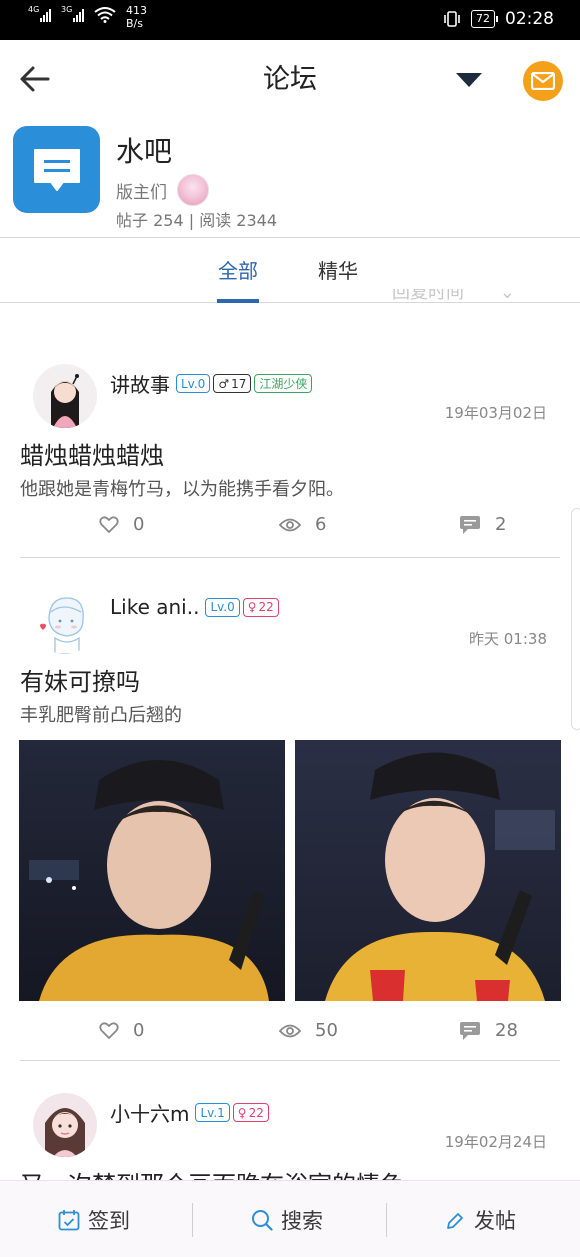 The width and height of the screenshot is (580, 1257). What do you see at coordinates (80, 679) in the screenshot?
I see `post-title: 有妹可撩吗` at bounding box center [80, 679].